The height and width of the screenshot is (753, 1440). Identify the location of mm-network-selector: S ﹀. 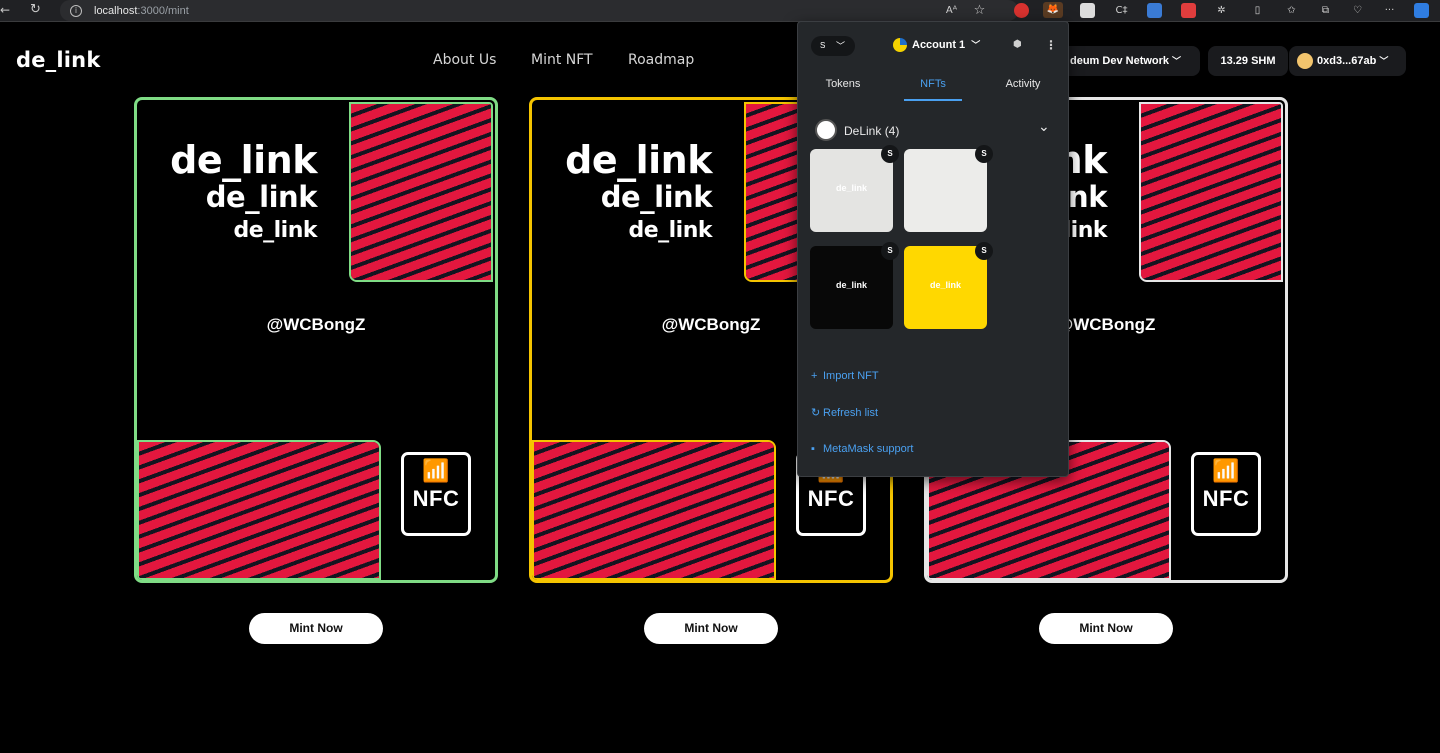
(833, 46).